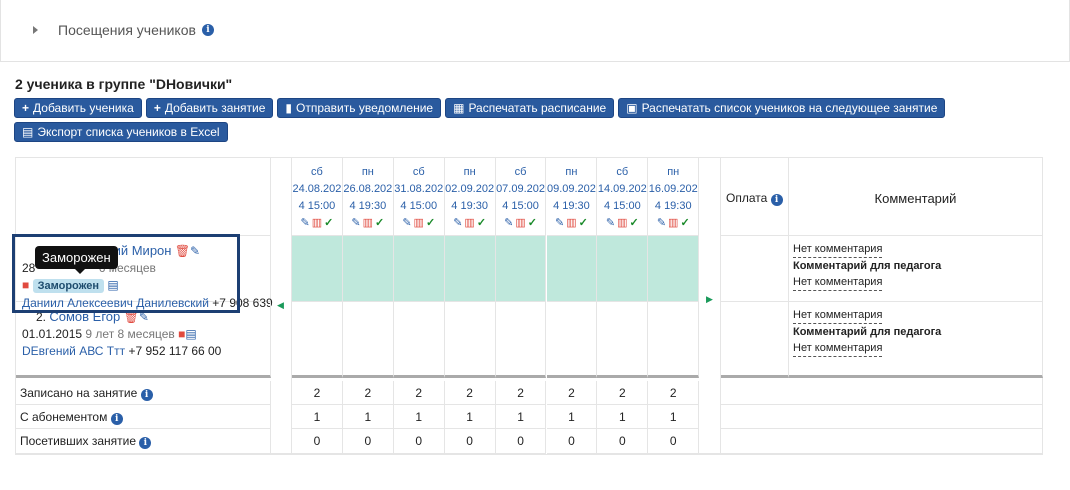 The height and width of the screenshot is (490, 1070). I want to click on lesson-date: 09.09.202, so click(572, 189).